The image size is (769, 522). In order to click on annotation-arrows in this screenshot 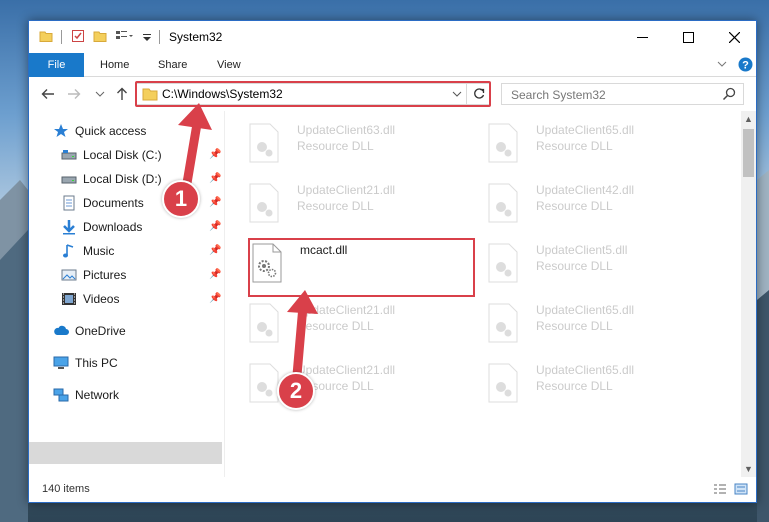, I will do `click(248, 241)`.